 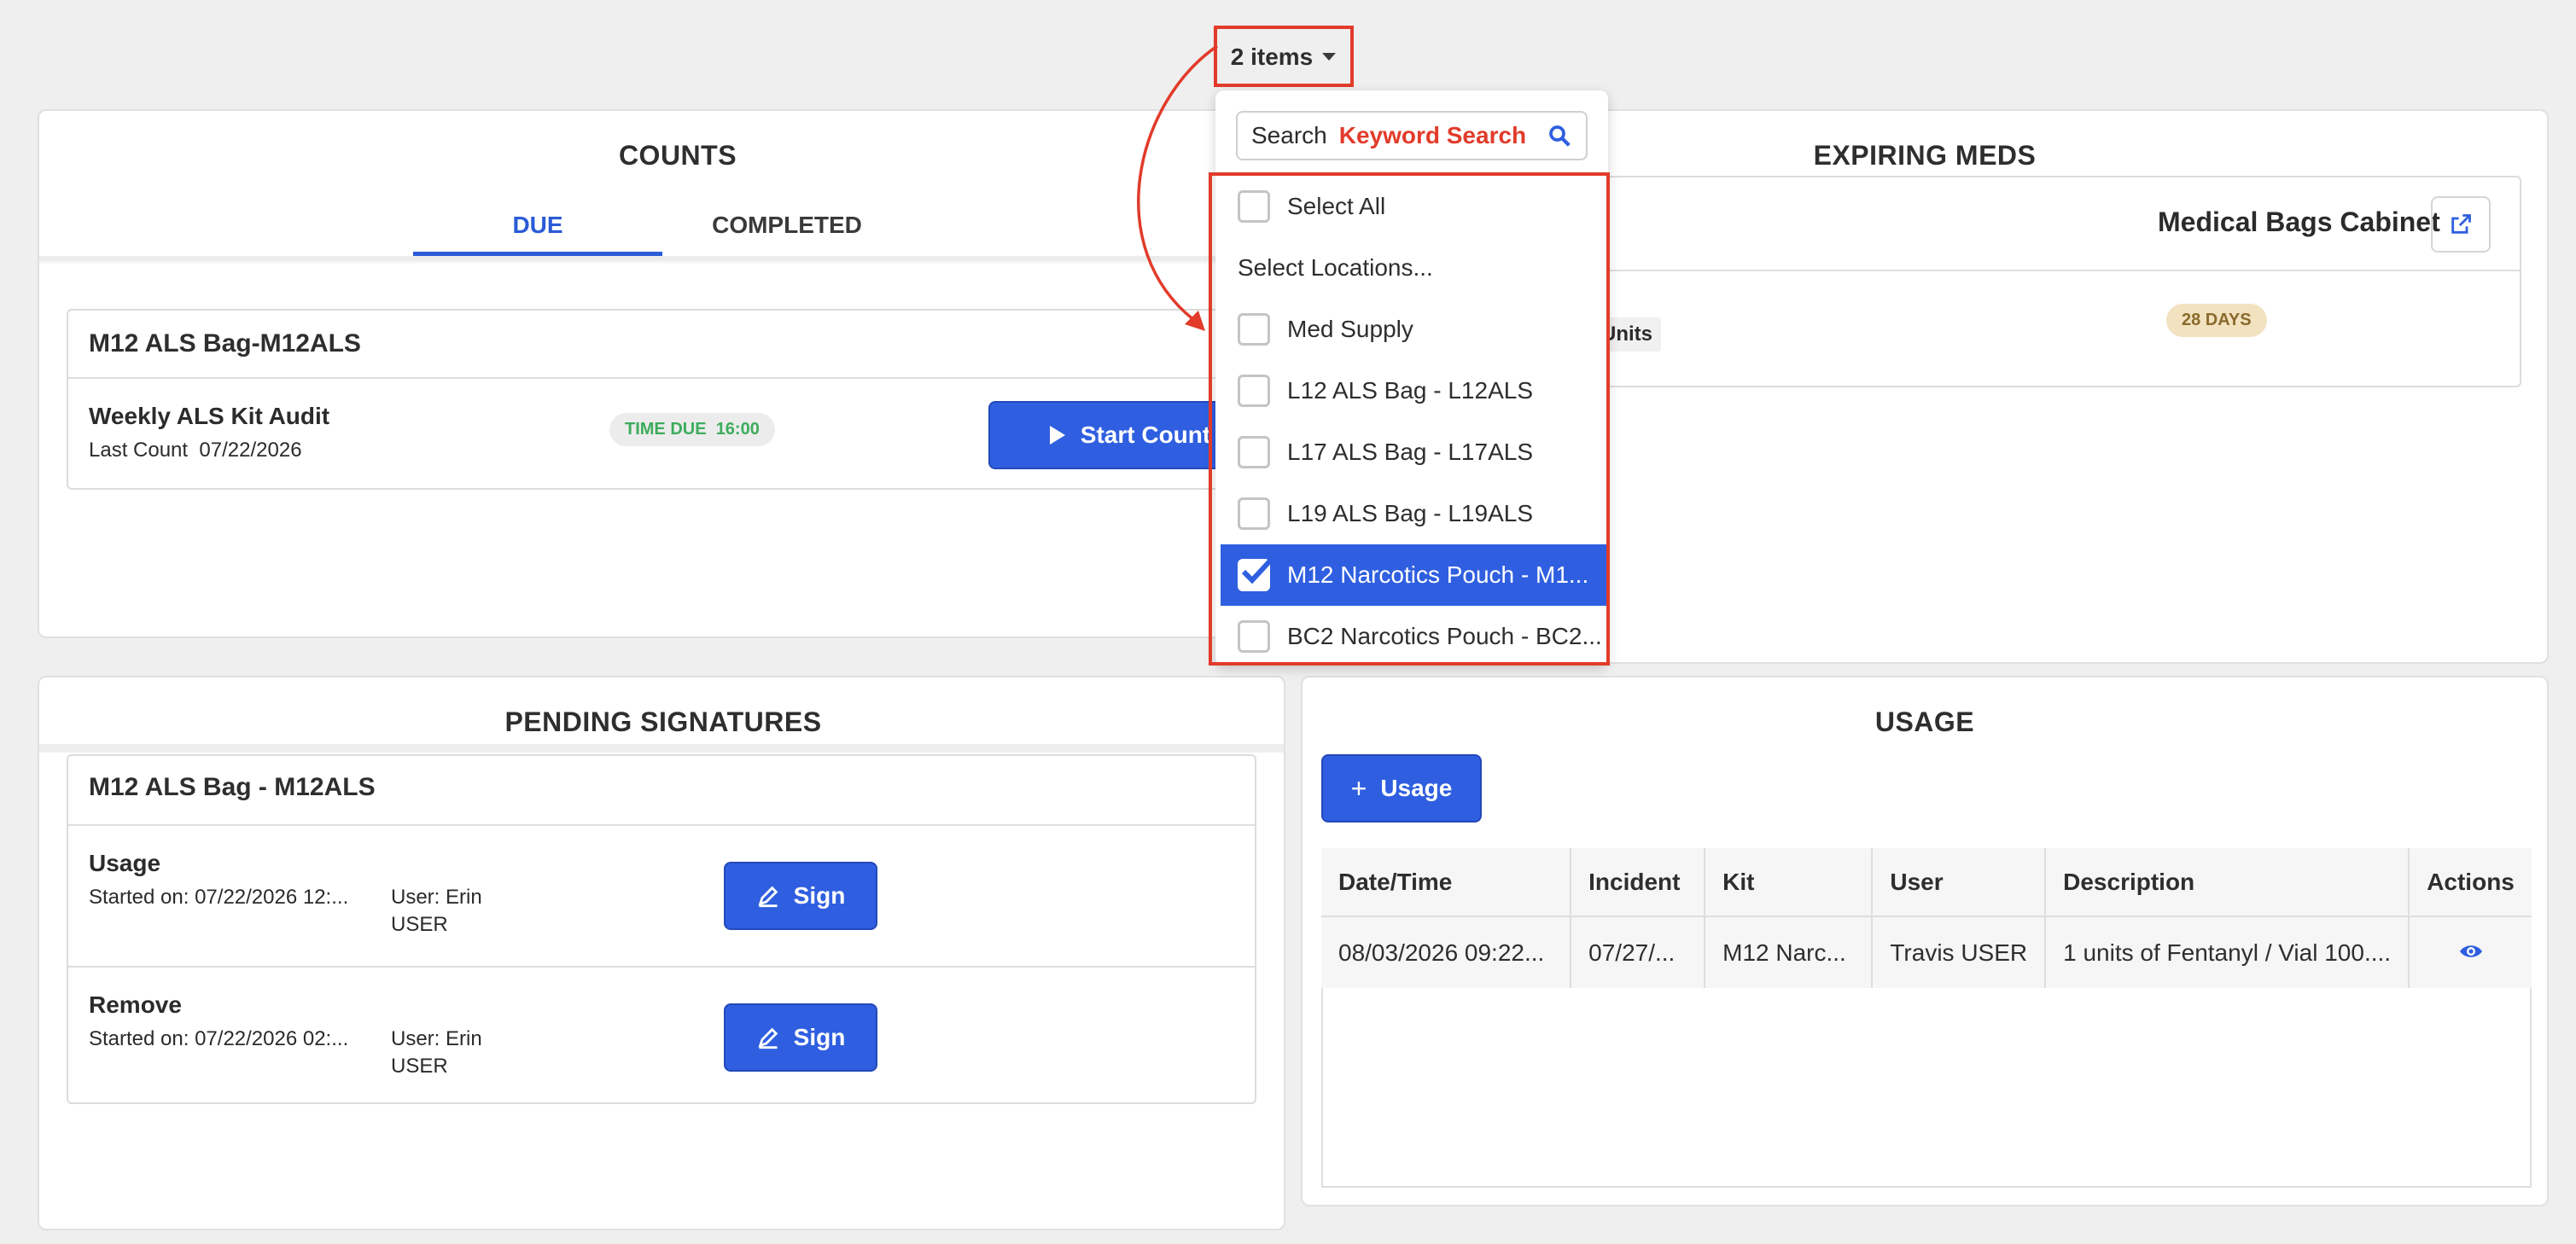 I want to click on external-link-icon, so click(x=2461, y=224).